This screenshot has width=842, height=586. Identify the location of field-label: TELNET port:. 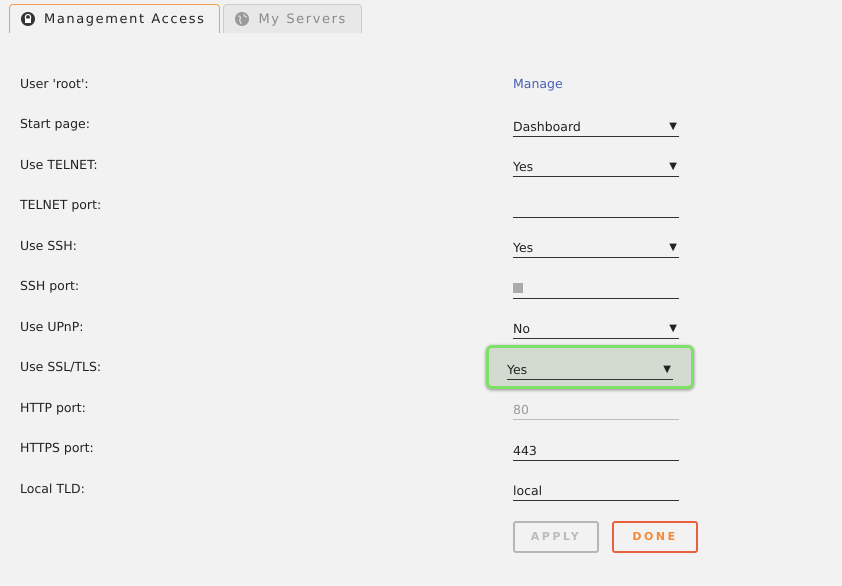
(61, 204).